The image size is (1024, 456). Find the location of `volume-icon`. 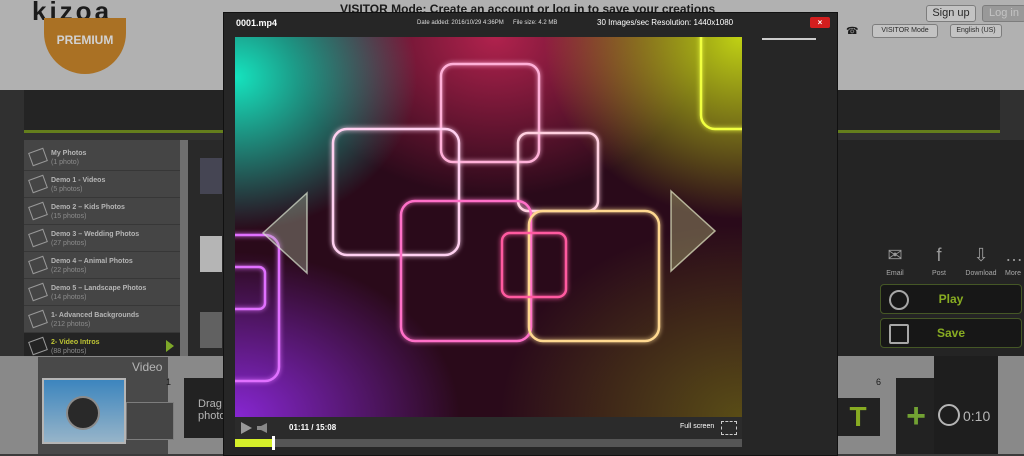

volume-icon is located at coordinates (262, 428).